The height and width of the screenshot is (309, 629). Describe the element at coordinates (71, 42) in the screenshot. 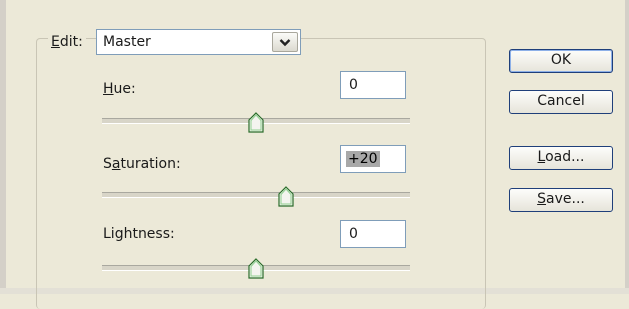

I see `edit-label-text: dit:` at that location.